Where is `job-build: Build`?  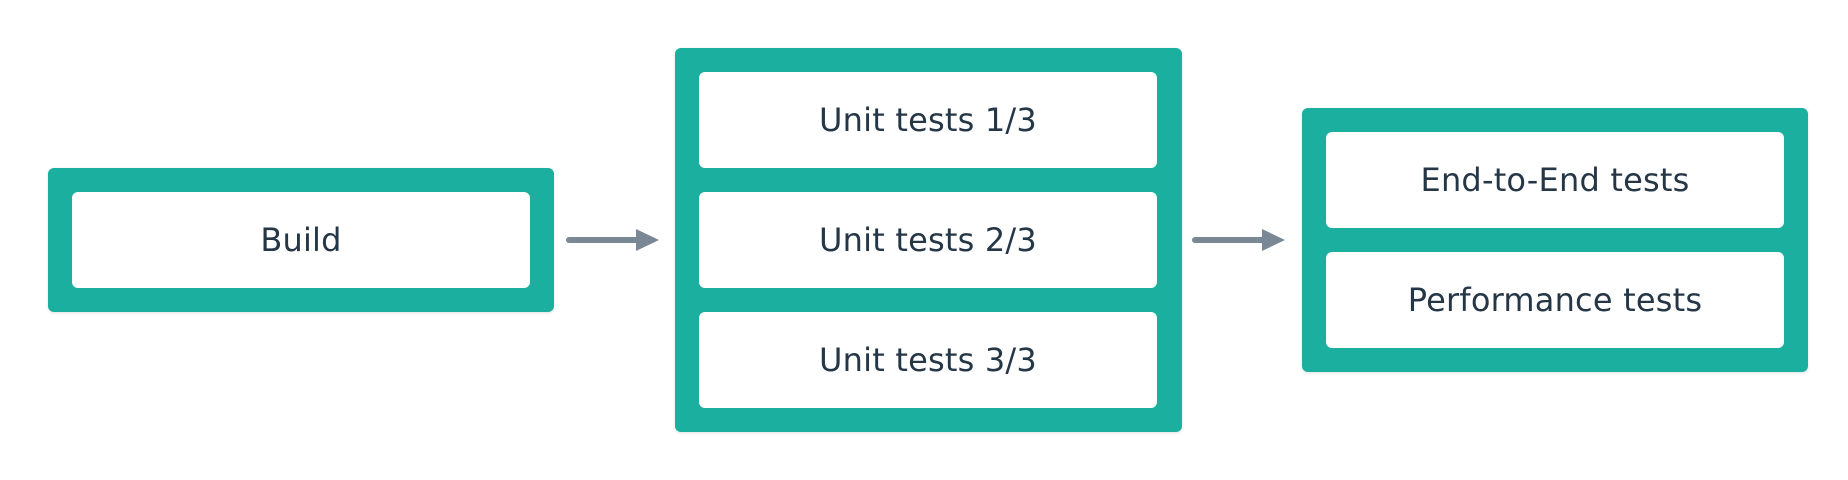 job-build: Build is located at coordinates (301, 240).